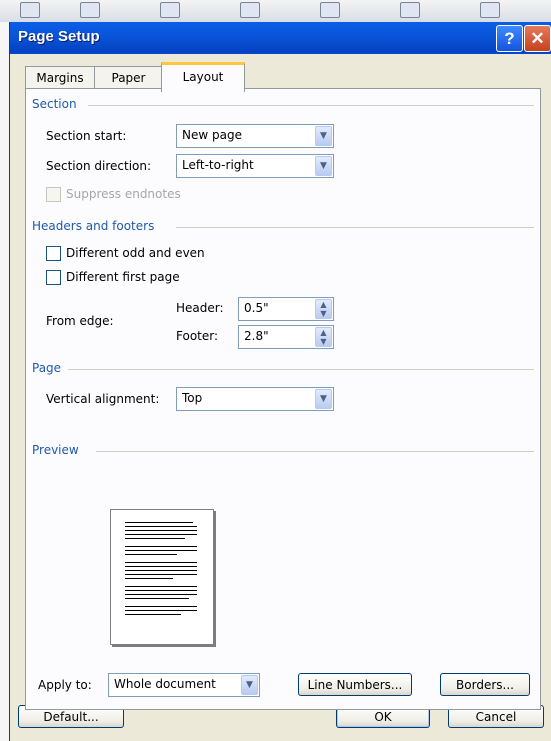  What do you see at coordinates (123, 194) in the screenshot?
I see `suppress-endnotes-label: Suppress endnotes` at bounding box center [123, 194].